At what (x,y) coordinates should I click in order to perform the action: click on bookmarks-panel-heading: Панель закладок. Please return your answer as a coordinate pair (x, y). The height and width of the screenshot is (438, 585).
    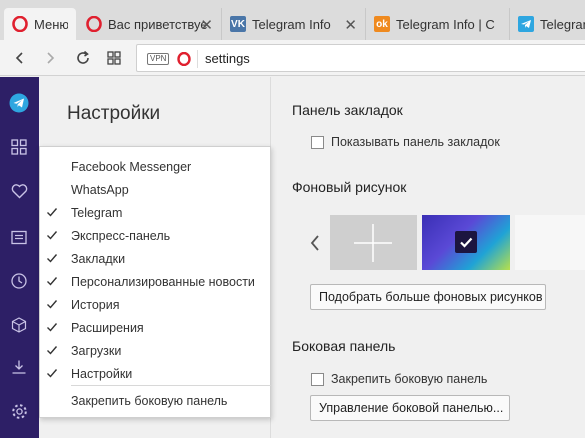
    Looking at the image, I should click on (347, 110).